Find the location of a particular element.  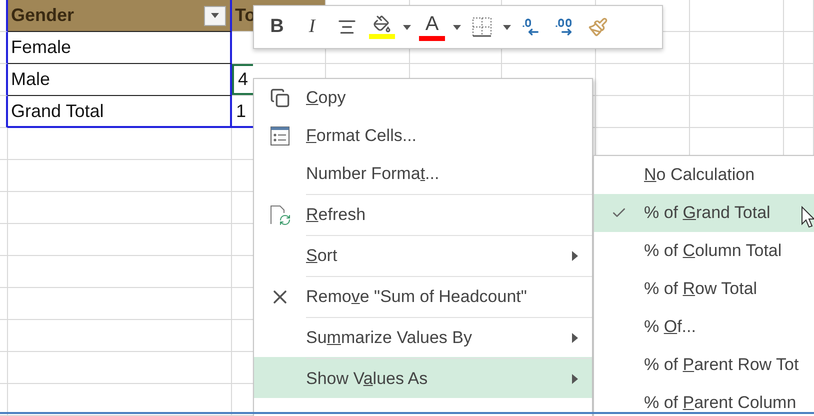

submenu-item: % of Parent Row Tot is located at coordinates (704, 365).